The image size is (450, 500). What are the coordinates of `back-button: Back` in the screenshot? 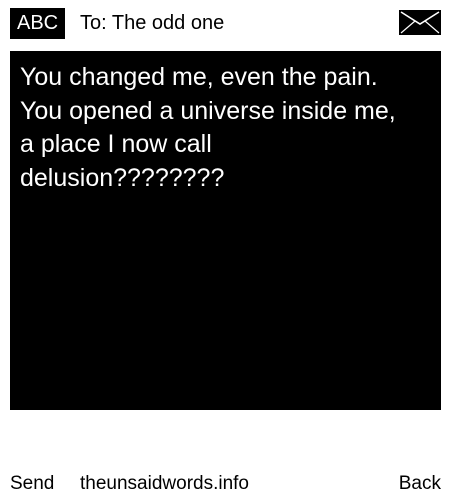 It's located at (420, 484).